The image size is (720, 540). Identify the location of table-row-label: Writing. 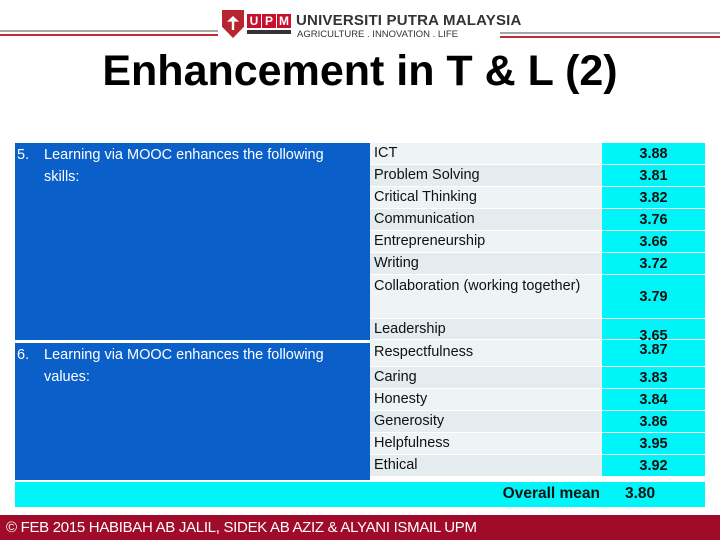
(486, 264).